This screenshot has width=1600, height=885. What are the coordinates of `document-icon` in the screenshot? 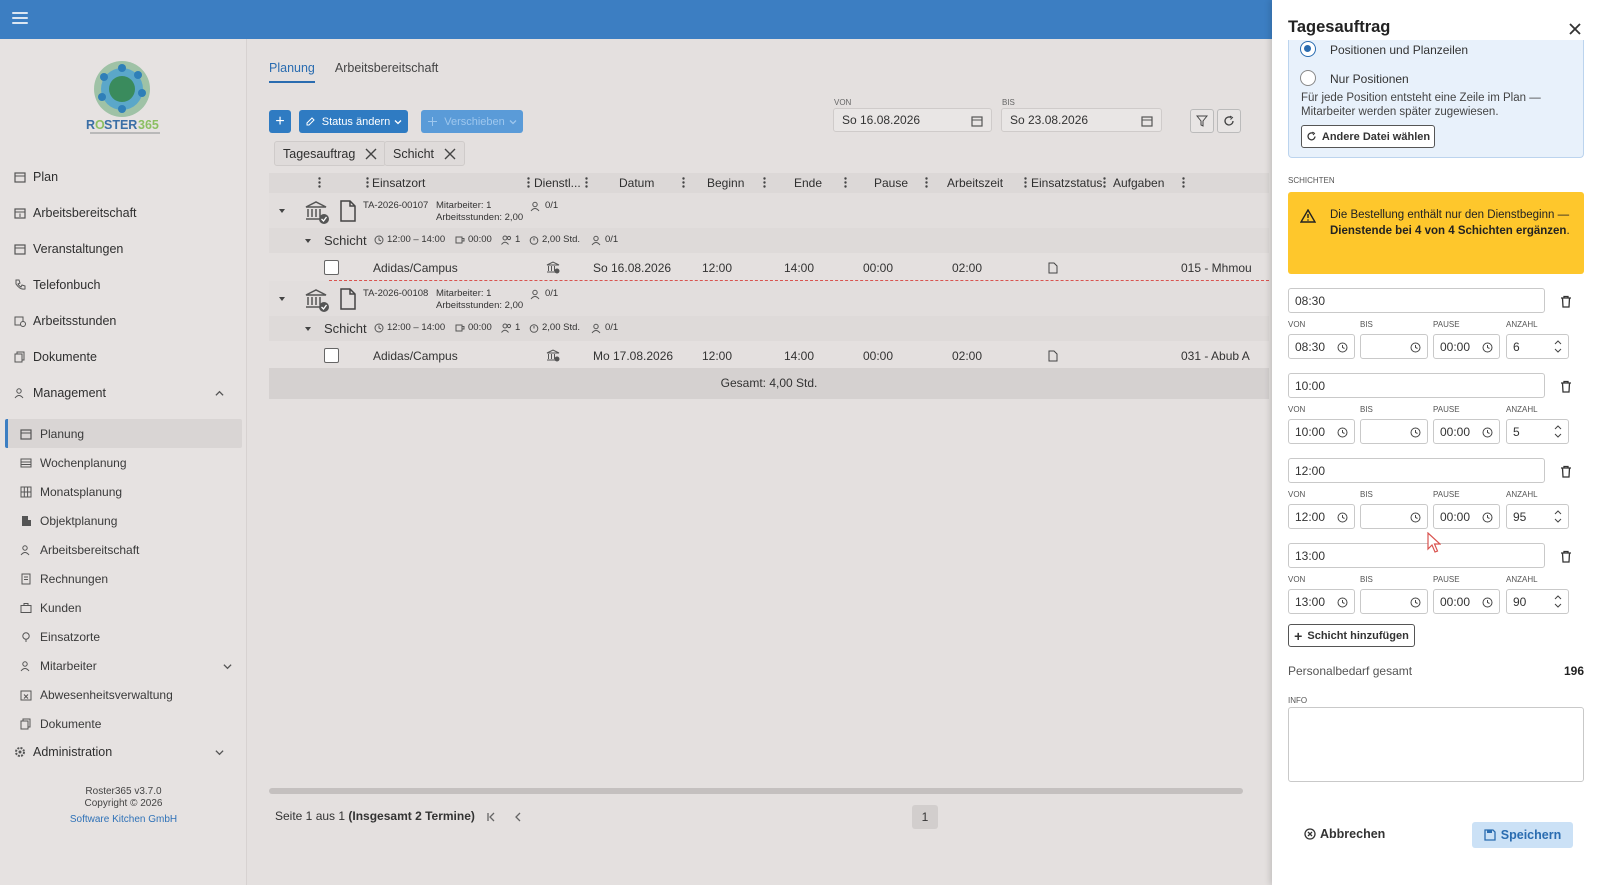 It's located at (1053, 268).